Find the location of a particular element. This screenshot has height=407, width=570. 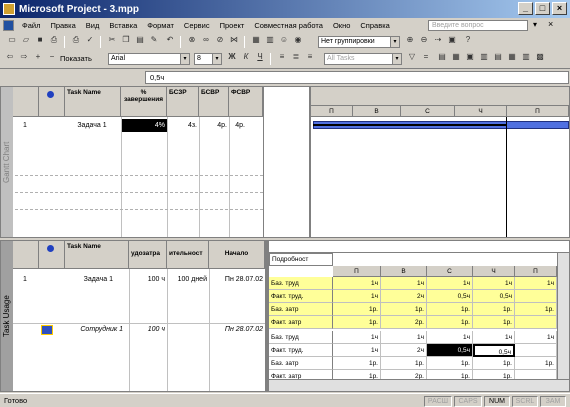

unlink-tasks-icon: ⊘ is located at coordinates (220, 40).